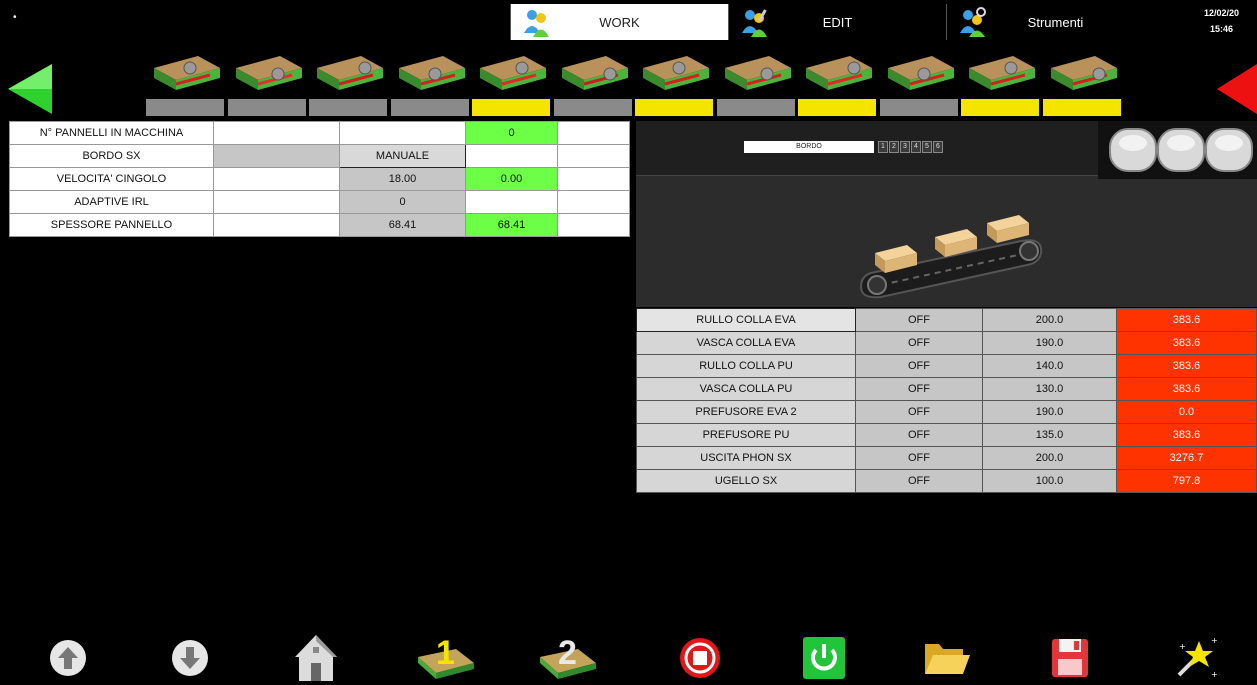 The height and width of the screenshot is (685, 1257). I want to click on param-value-3: 68.41, so click(511, 225).